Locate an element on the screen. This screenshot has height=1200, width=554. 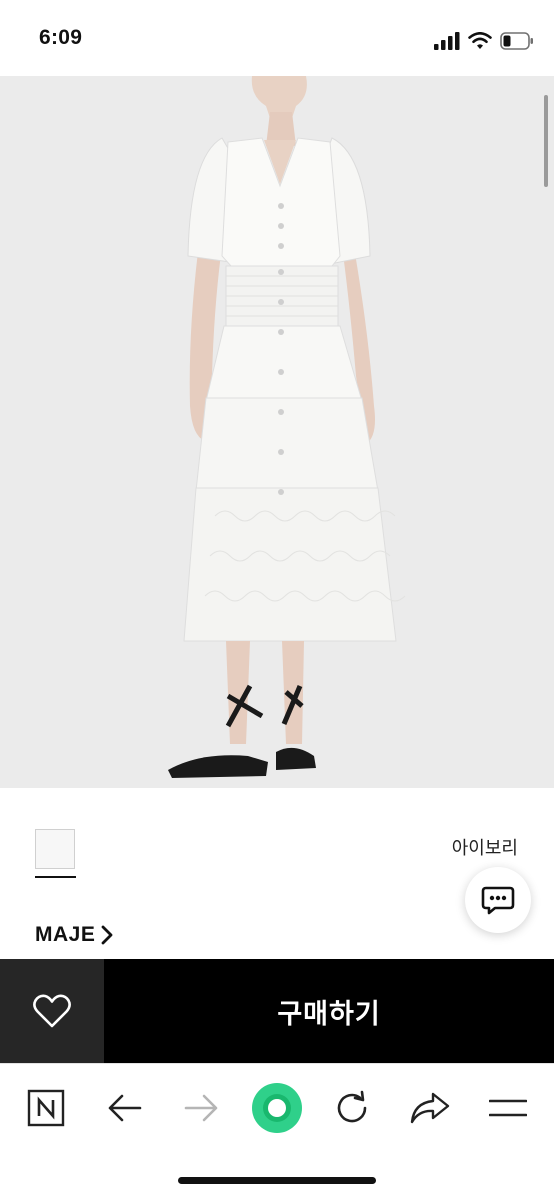
refresh-button is located at coordinates (352, 1108).